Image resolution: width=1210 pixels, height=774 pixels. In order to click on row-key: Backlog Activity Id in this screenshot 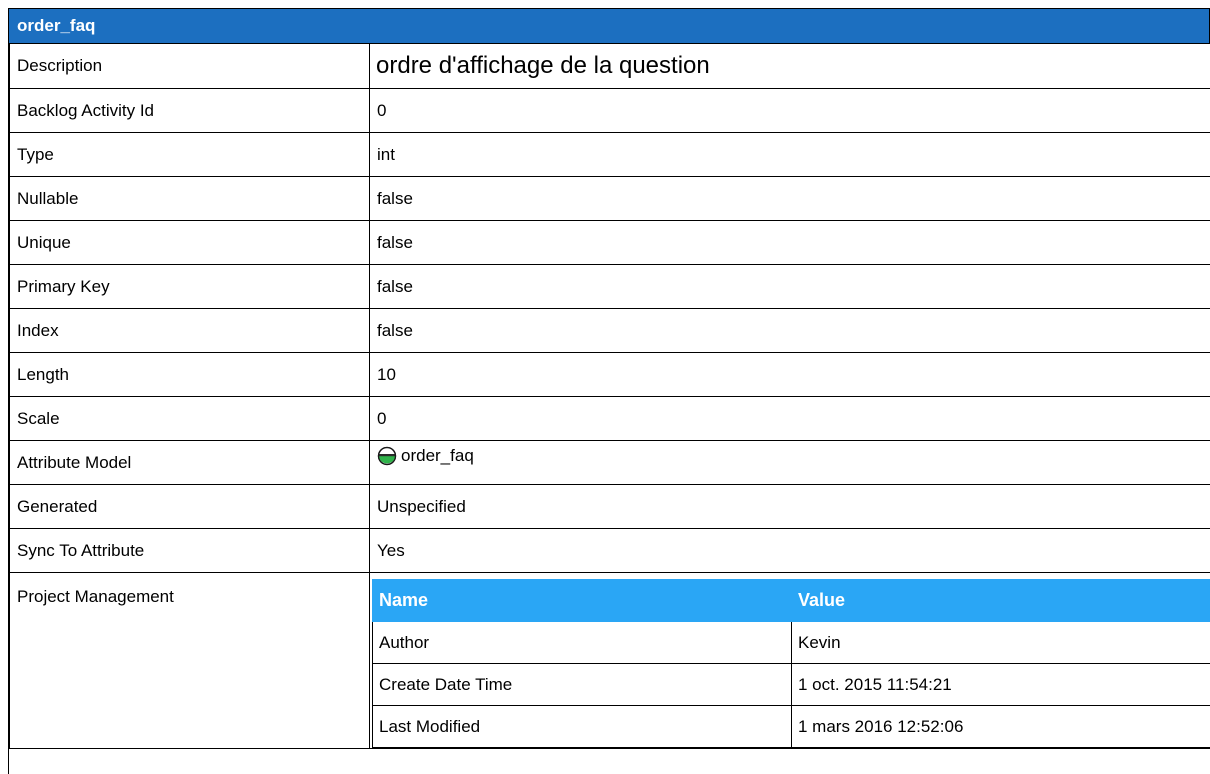, I will do `click(189, 110)`.